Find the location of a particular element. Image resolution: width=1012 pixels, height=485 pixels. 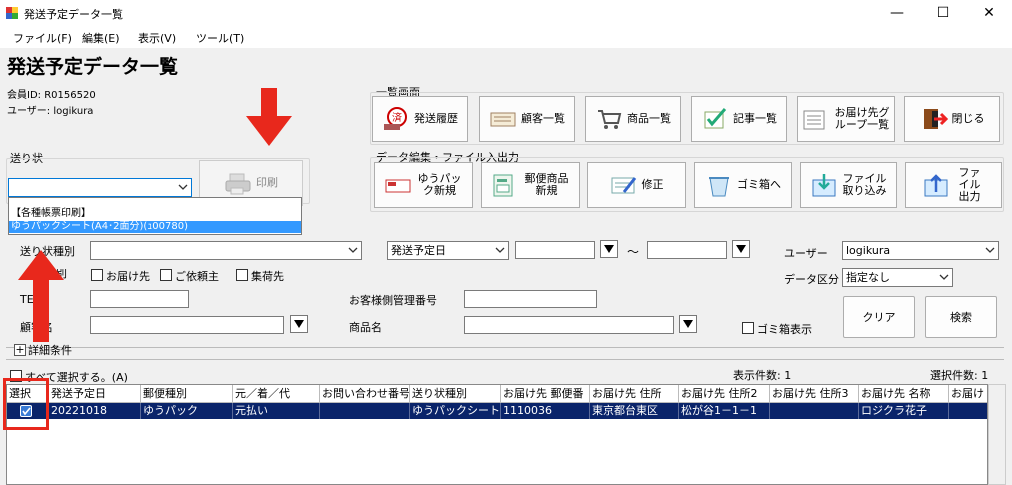

minimize-button: — is located at coordinates (897, 13).